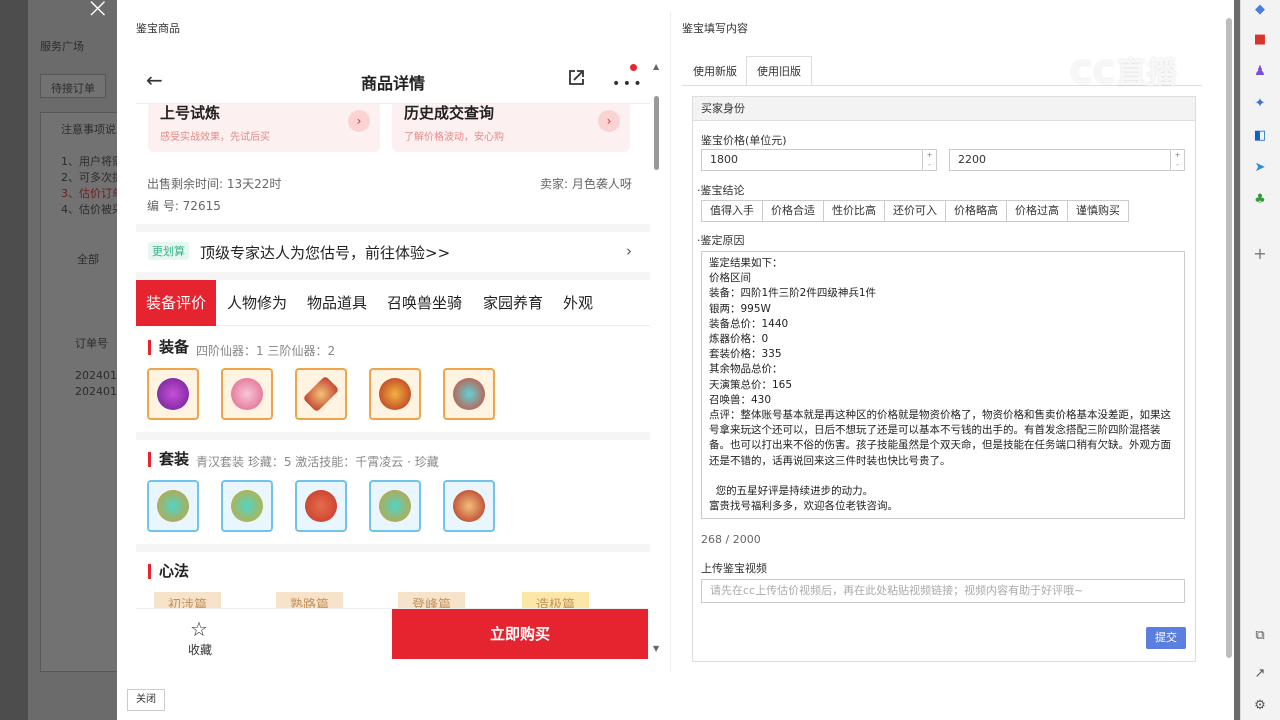  I want to click on suit-title: 套装, so click(168, 459).